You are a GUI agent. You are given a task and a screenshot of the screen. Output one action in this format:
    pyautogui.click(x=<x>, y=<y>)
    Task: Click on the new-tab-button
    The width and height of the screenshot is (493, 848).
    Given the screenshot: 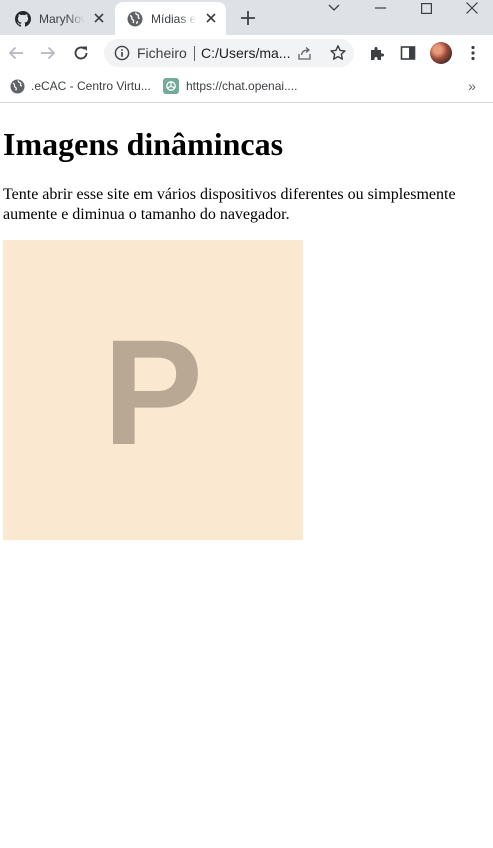 What is the action you would take?
    pyautogui.click(x=248, y=18)
    